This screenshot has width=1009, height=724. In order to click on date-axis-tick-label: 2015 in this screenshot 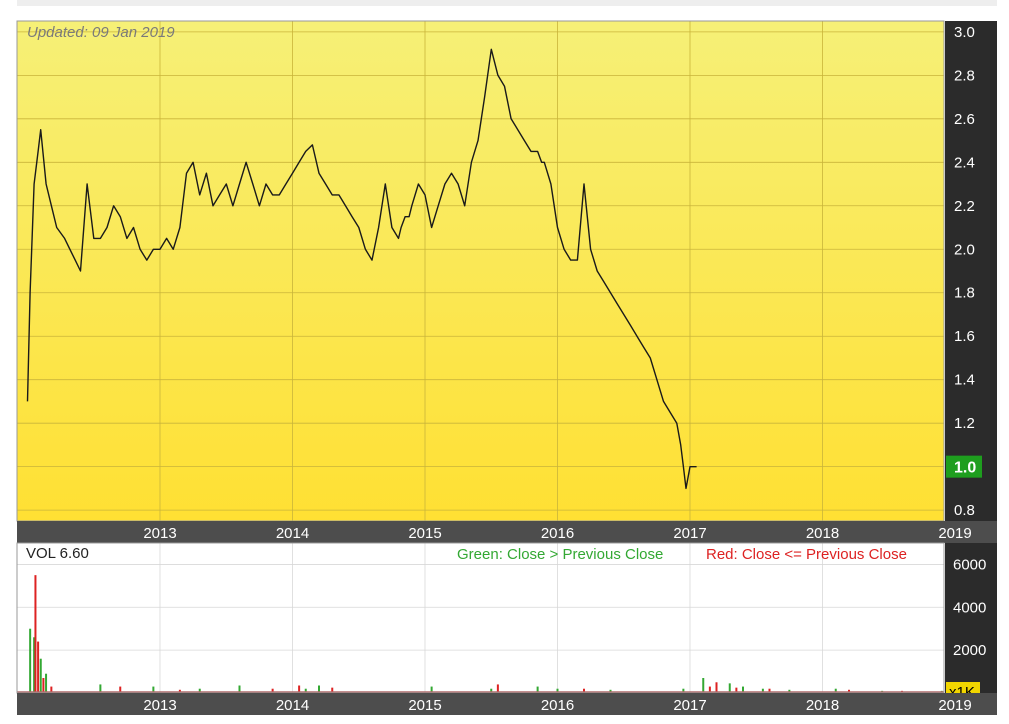, I will do `click(424, 533)`.